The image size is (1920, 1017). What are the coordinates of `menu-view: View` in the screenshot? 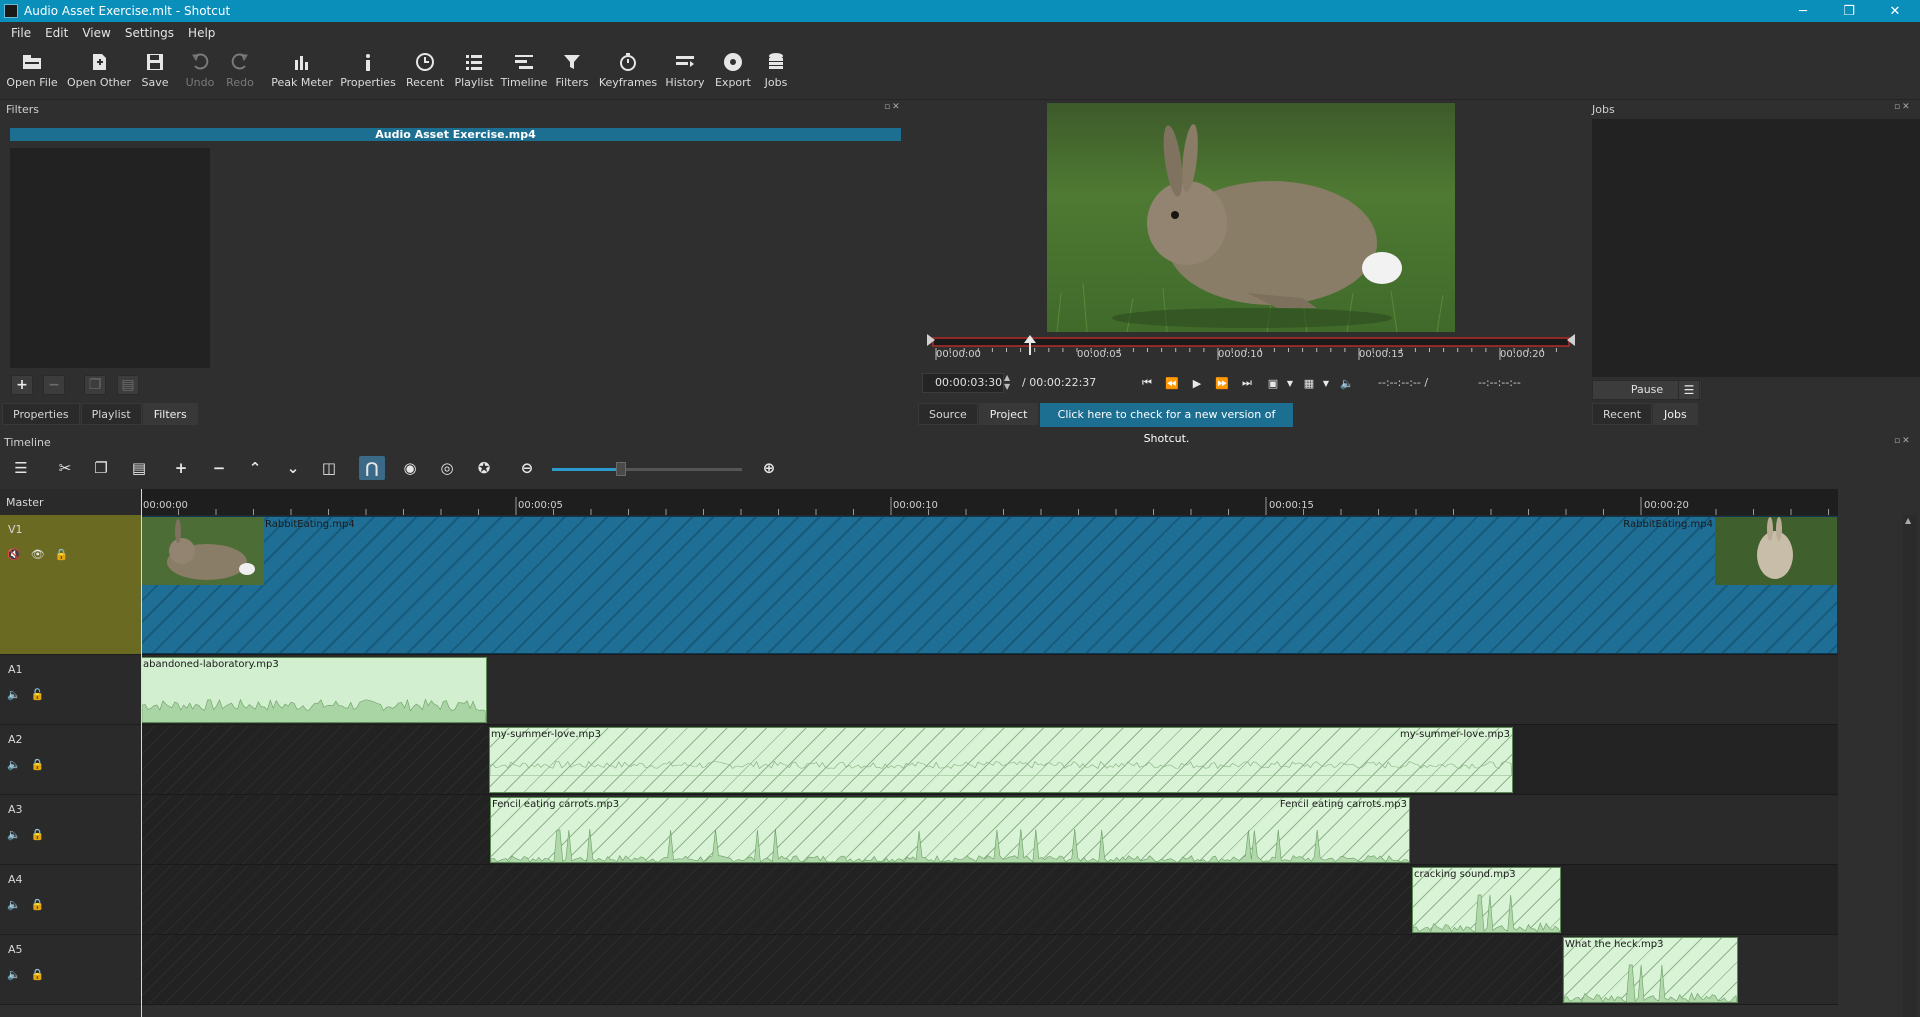 It's located at (96, 33).